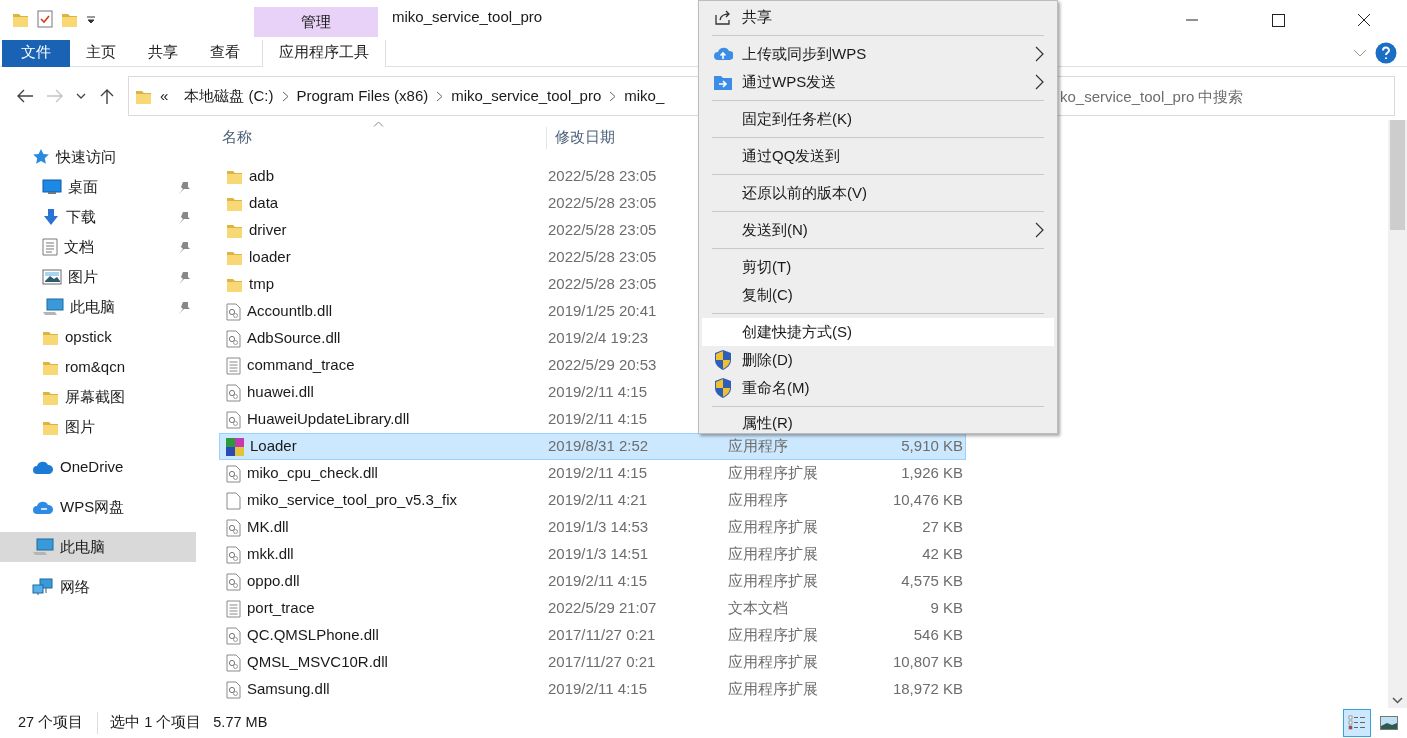 This screenshot has height=738, width=1407. I want to click on sidebar-item: WPS网盘, so click(98, 507).